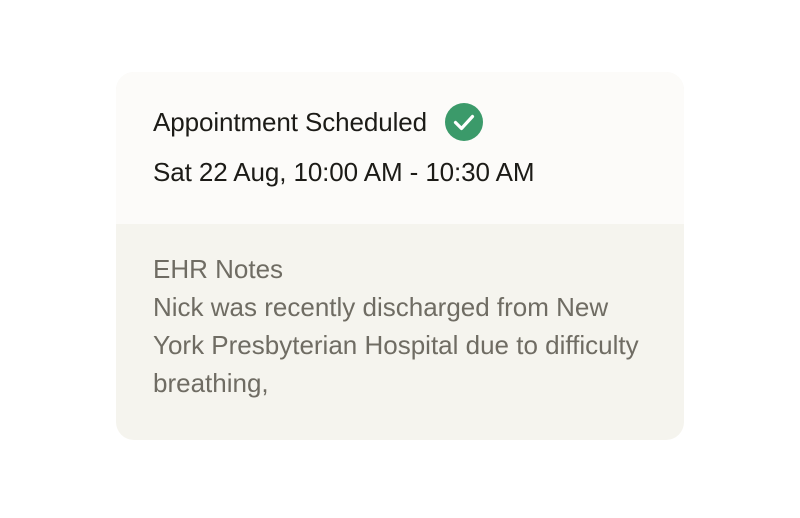 The image size is (800, 518). I want to click on ehr-notes-title: EHR Notes, so click(218, 269).